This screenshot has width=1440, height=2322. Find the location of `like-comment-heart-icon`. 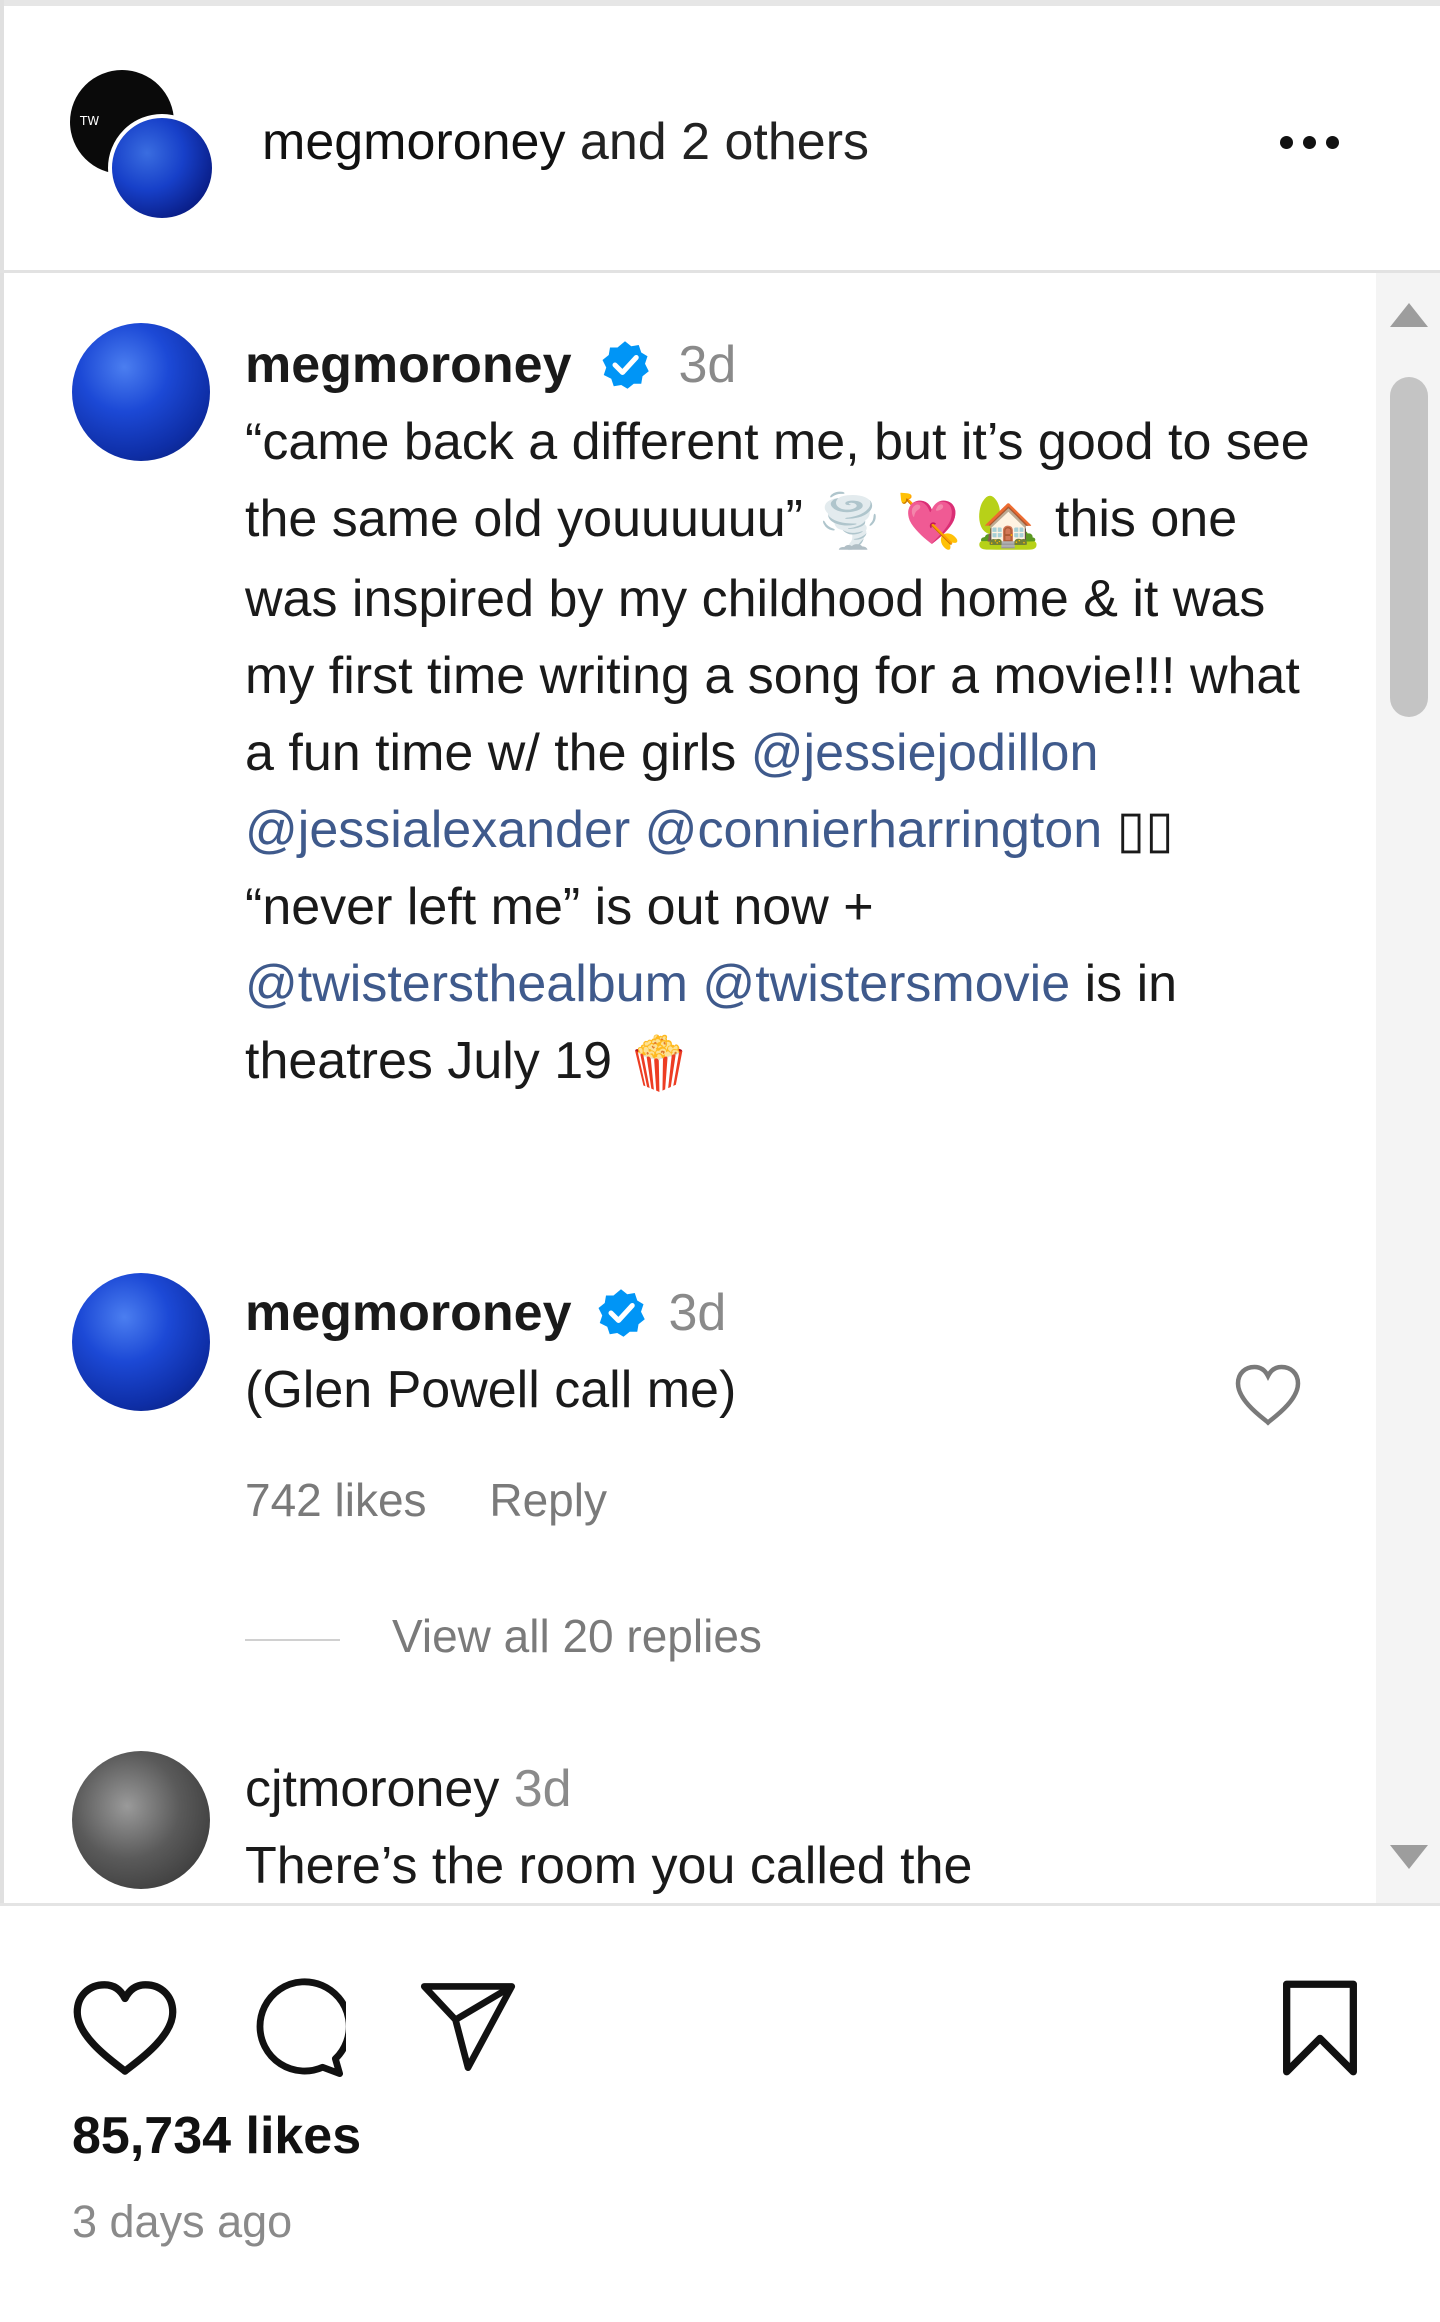

like-comment-heart-icon is located at coordinates (1268, 1394).